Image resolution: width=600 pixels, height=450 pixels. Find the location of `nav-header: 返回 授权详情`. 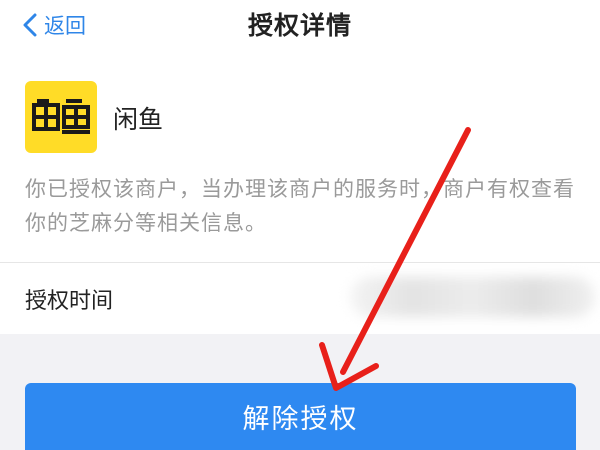

nav-header: 返回 授权详情 is located at coordinates (300, 28).